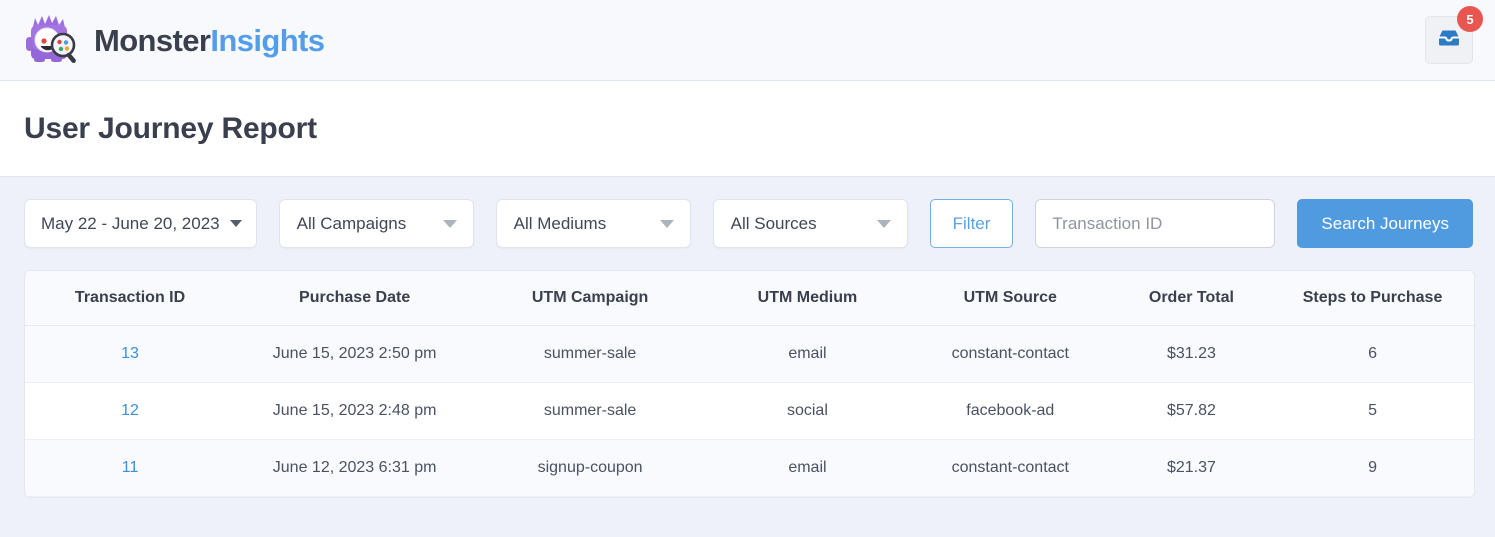 The image size is (1495, 537). What do you see at coordinates (971, 223) in the screenshot?
I see `filter-button: Filter` at bounding box center [971, 223].